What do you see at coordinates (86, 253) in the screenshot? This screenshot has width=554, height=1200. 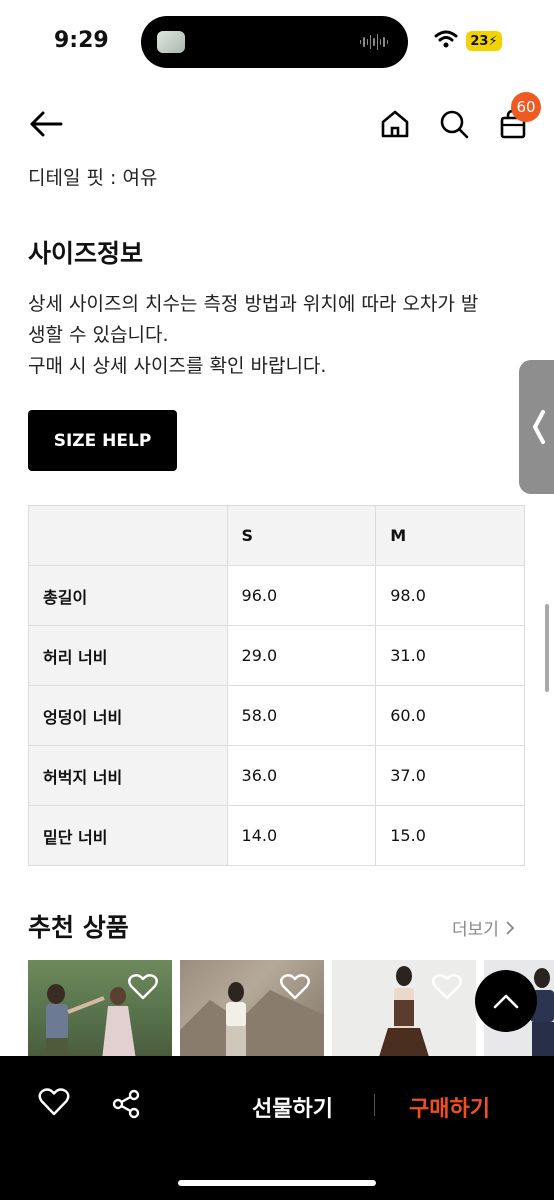 I see `size-info-title: 사이즈정보` at bounding box center [86, 253].